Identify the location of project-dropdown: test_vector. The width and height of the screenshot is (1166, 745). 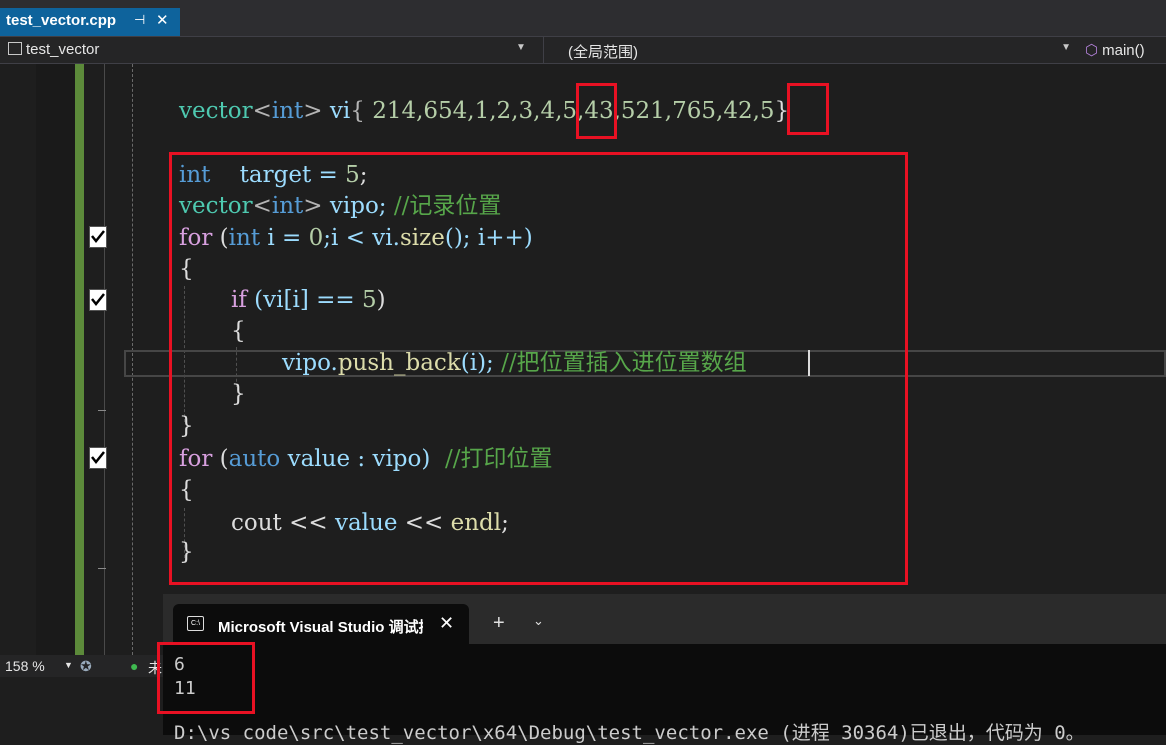
(53, 49).